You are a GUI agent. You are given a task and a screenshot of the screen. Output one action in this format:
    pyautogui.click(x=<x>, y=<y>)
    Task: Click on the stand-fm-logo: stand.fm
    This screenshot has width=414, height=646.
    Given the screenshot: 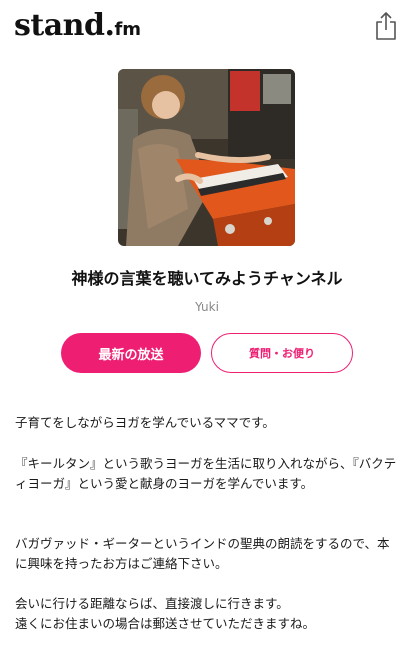 What is the action you would take?
    pyautogui.click(x=77, y=28)
    